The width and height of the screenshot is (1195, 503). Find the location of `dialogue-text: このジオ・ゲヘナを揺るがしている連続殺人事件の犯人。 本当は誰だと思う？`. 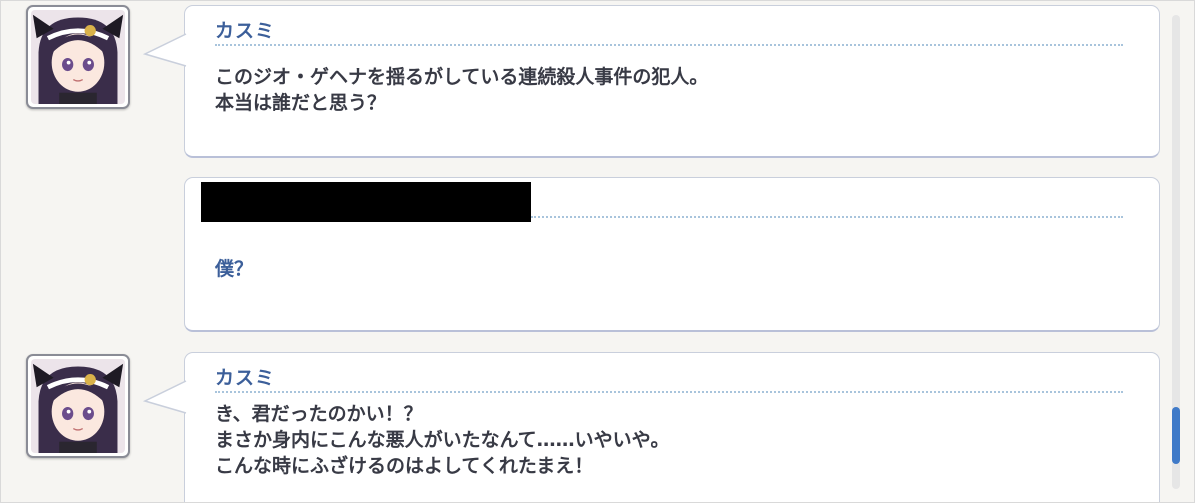

dialogue-text: このジオ・ゲヘナを揺るがしている連続殺人事件の犯人。 本当は誰だと思う？ is located at coordinates (462, 90).